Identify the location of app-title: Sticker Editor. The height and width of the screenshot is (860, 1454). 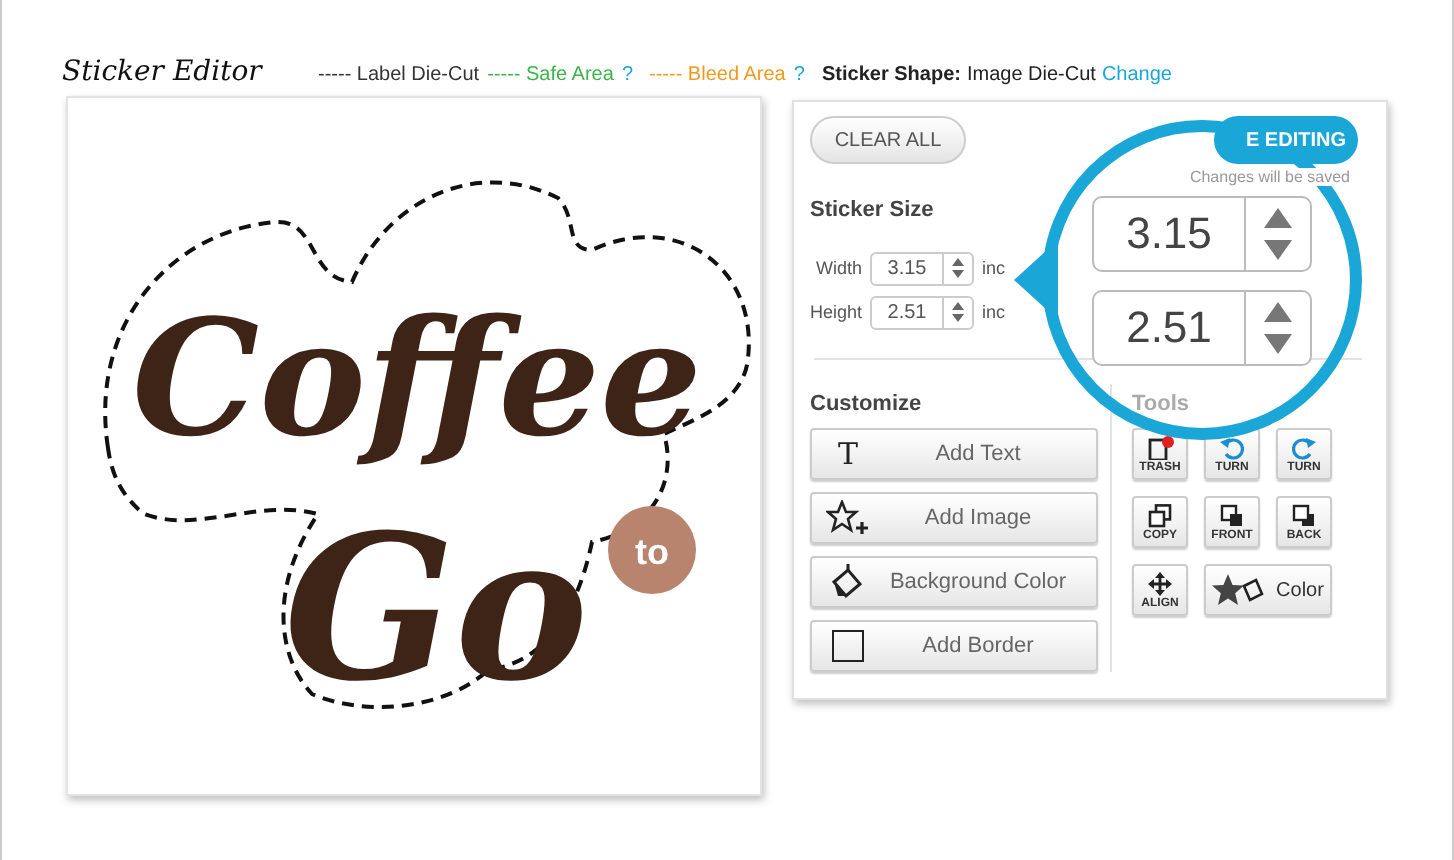
(163, 72).